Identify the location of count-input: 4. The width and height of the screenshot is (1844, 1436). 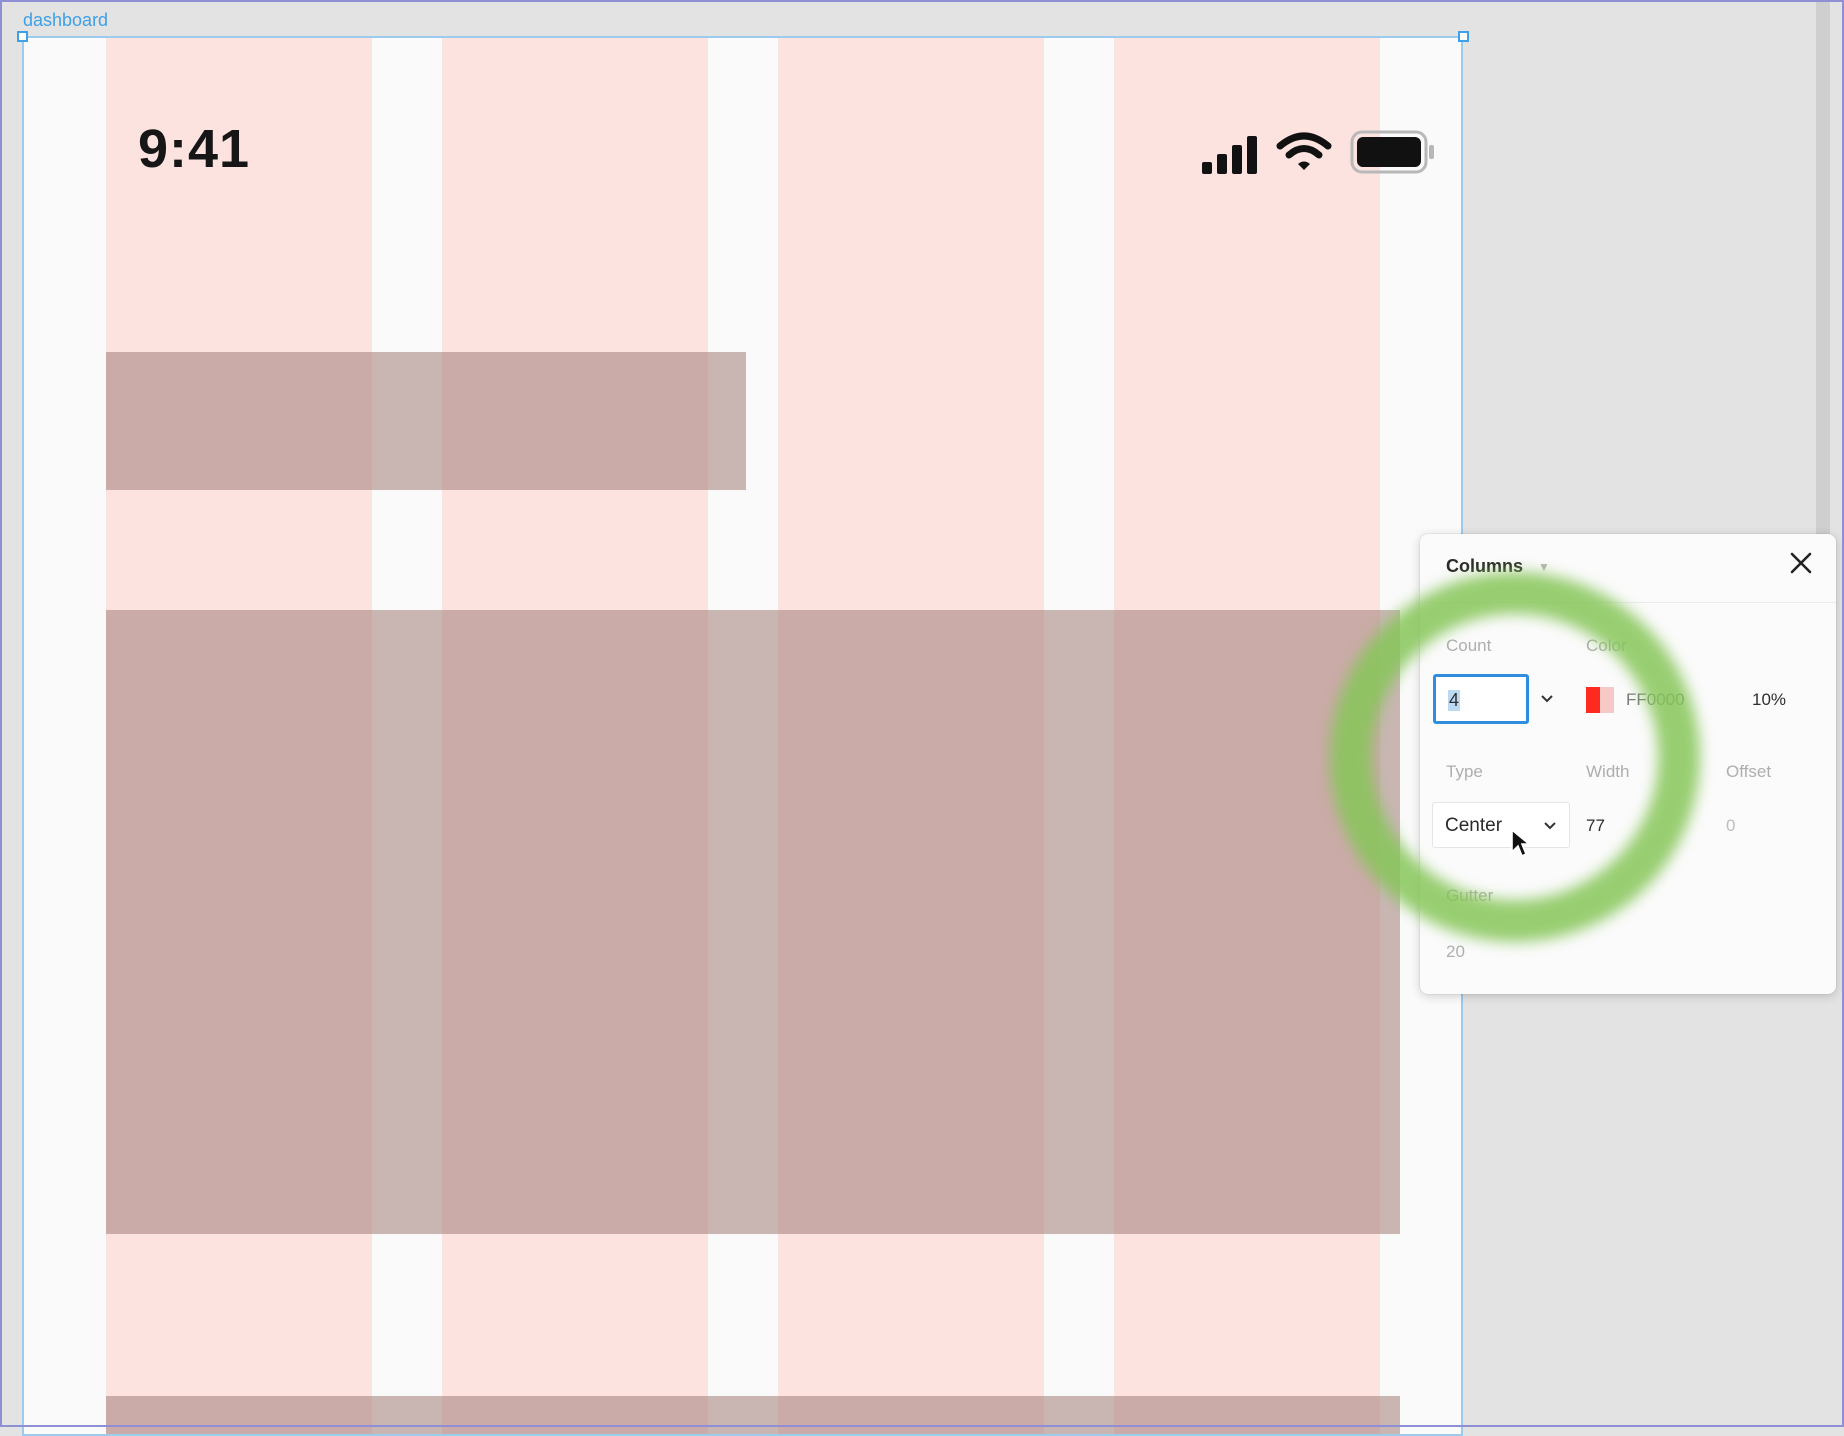
(1481, 699).